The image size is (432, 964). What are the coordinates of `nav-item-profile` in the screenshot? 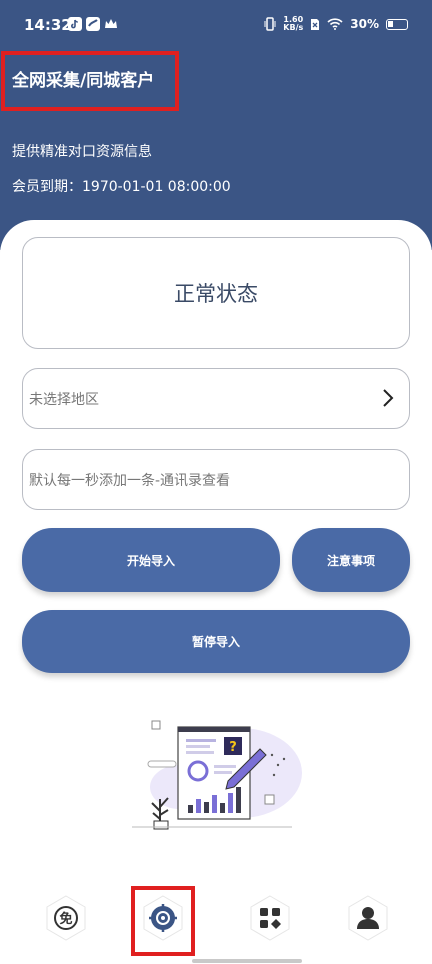 It's located at (368, 918).